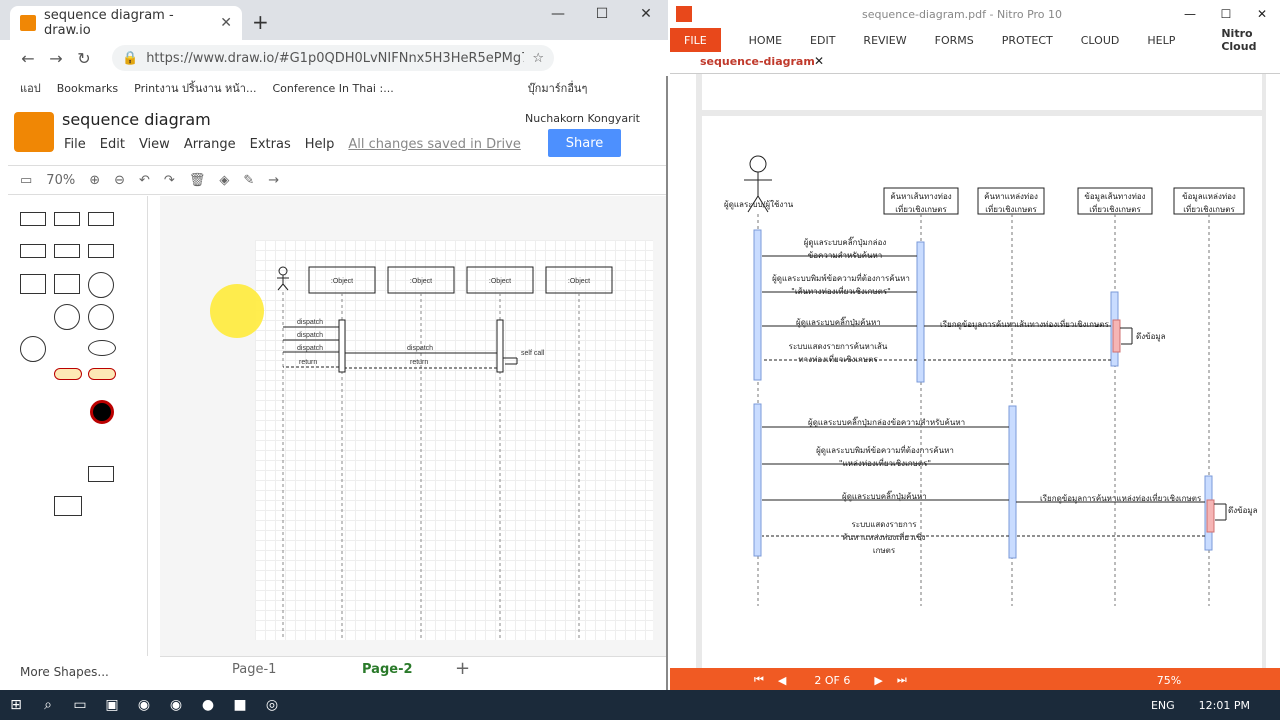  What do you see at coordinates (954, 40) in the screenshot?
I see `ribbon-forms: FORMS` at bounding box center [954, 40].